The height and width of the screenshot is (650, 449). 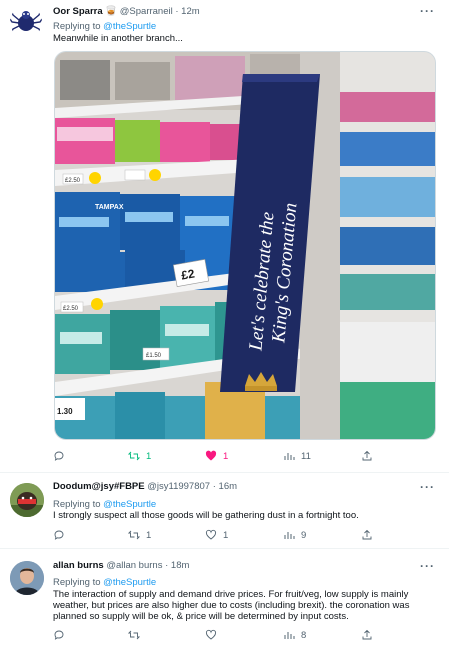 I want to click on retweet-button, so click(x=137, y=635).